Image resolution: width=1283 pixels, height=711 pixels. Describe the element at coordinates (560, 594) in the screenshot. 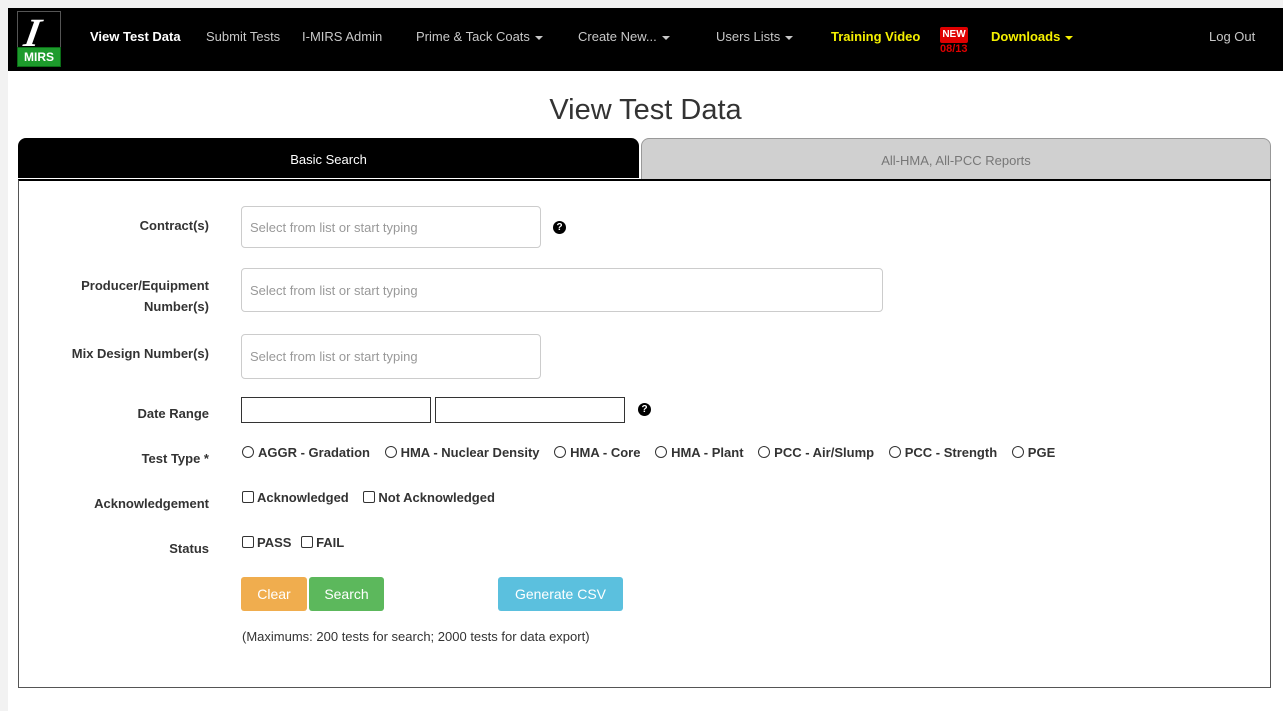

I see `generate-csv-button: Generate CSV` at that location.